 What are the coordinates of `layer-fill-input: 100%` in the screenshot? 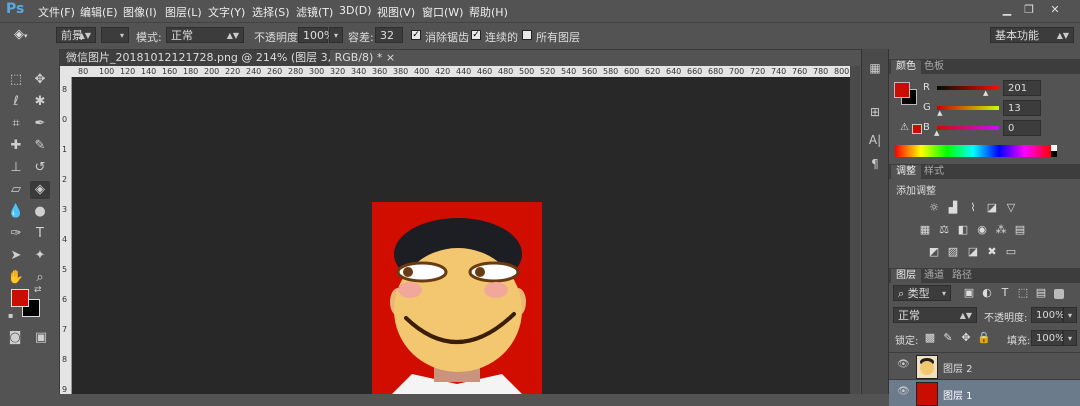 It's located at (1048, 338).